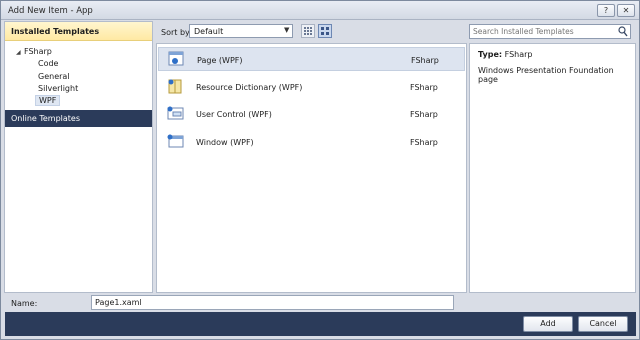 This screenshot has width=640, height=340. Describe the element at coordinates (548, 324) in the screenshot. I see `add-button: Add` at that location.